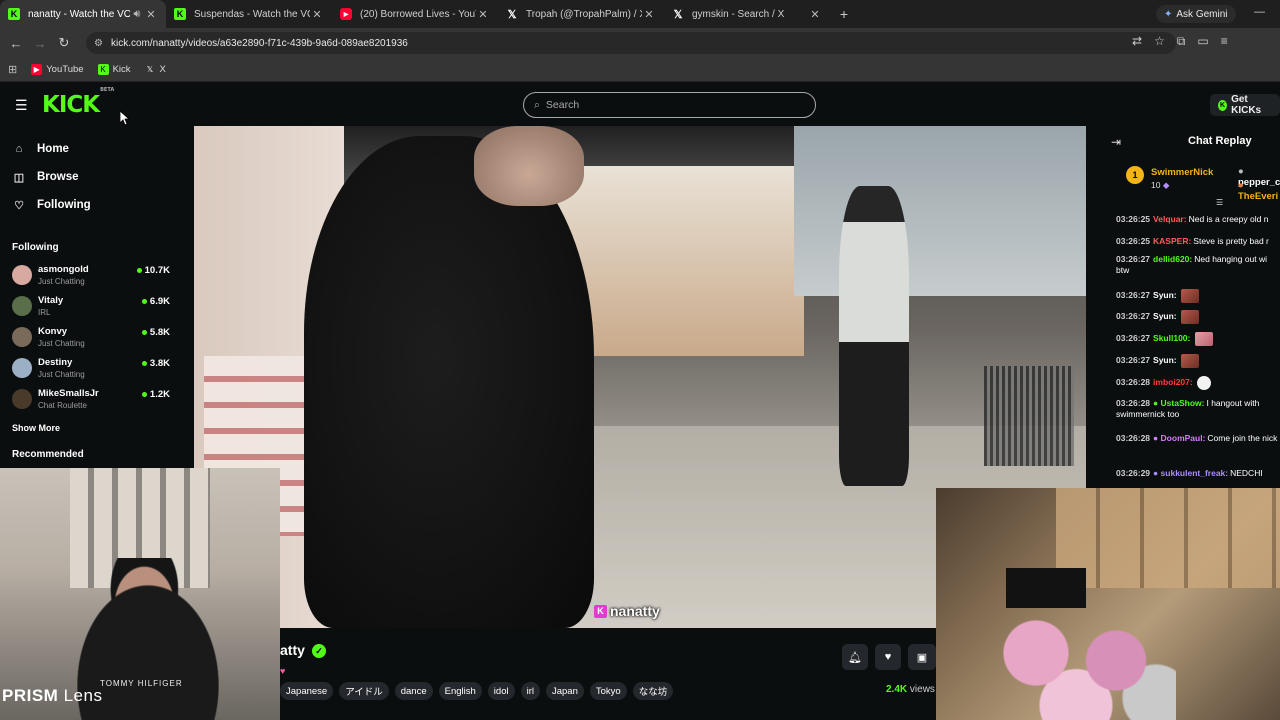 This screenshot has width=1280, height=720. What do you see at coordinates (57, 69) in the screenshot?
I see `bookmark-item: ▶ YouTube` at bounding box center [57, 69].